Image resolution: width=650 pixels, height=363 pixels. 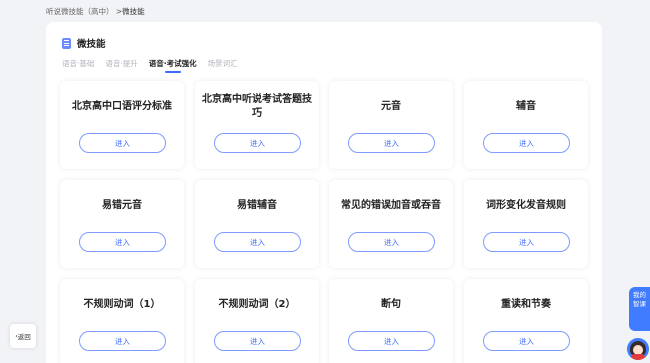 What do you see at coordinates (66, 43) in the screenshot?
I see `document-icon` at bounding box center [66, 43].